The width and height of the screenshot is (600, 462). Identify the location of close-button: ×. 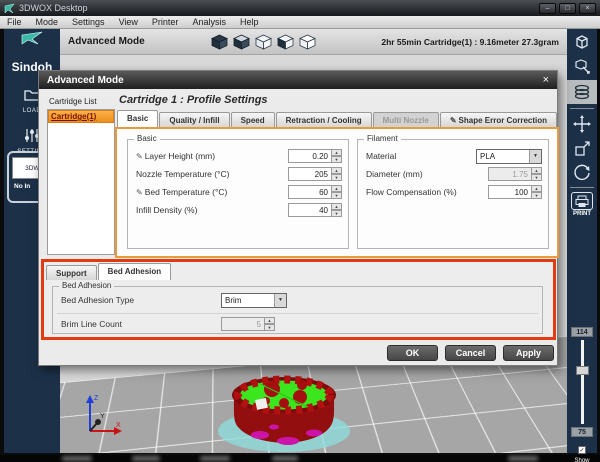
(587, 8).